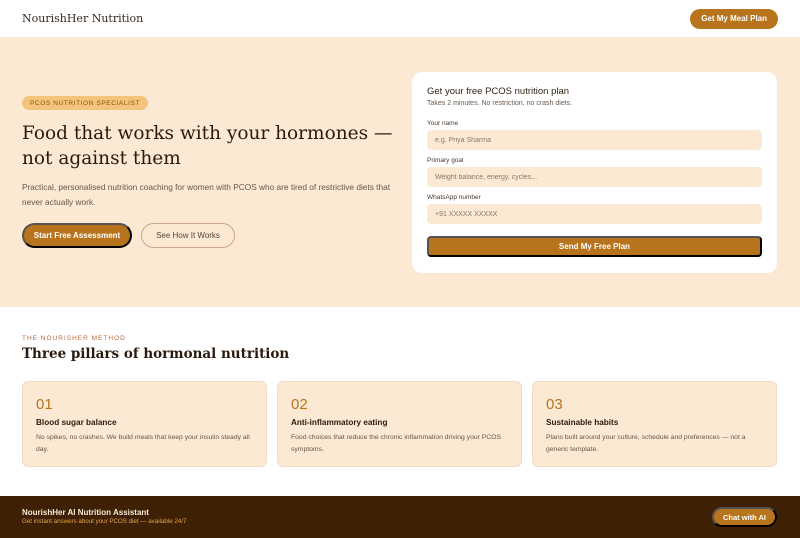 Image resolution: width=800 pixels, height=538 pixels. What do you see at coordinates (734, 18) in the screenshot?
I see `get-meal-plan-button: Get My Meal Plan` at bounding box center [734, 18].